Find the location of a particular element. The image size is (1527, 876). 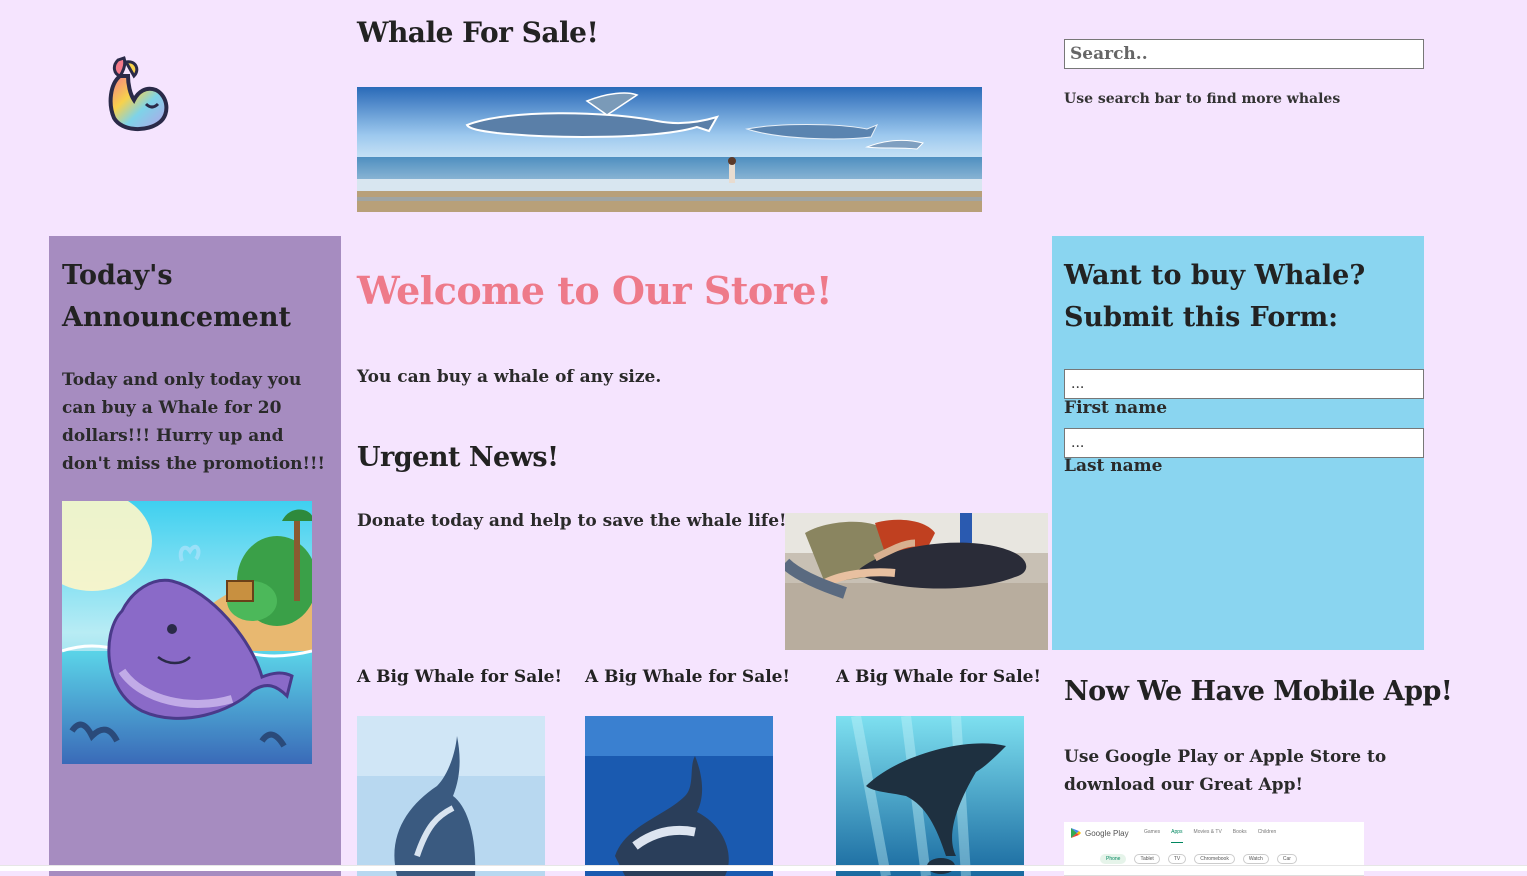

gp-tab: Books is located at coordinates (1239, 832).